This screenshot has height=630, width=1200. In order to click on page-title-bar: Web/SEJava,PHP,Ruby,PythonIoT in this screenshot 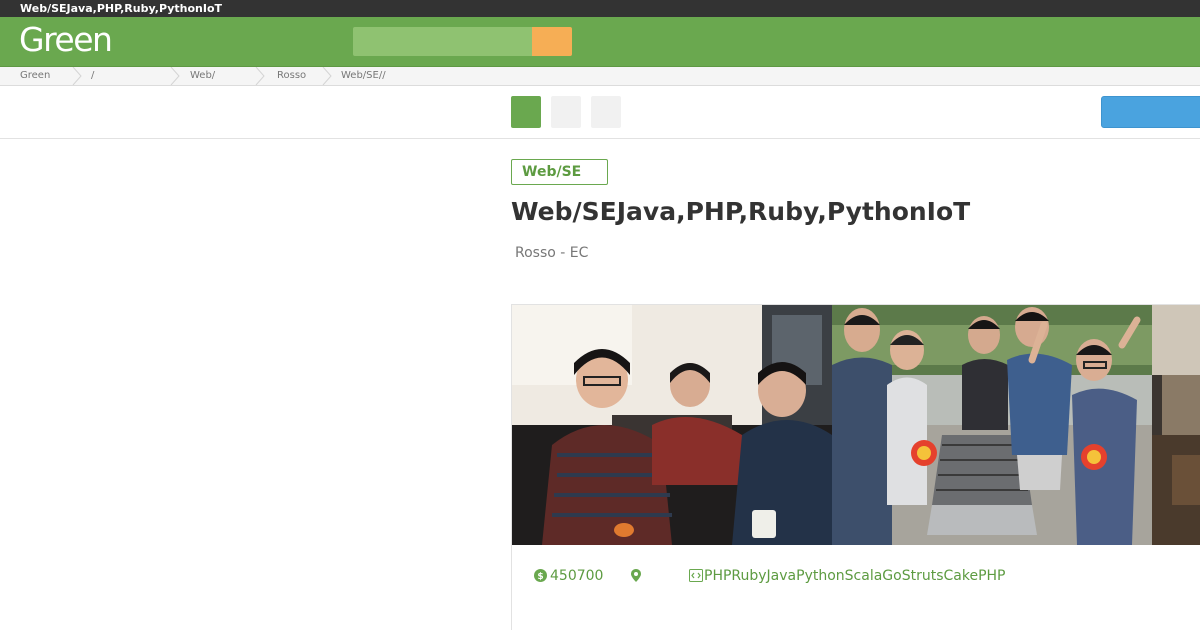, I will do `click(121, 8)`.